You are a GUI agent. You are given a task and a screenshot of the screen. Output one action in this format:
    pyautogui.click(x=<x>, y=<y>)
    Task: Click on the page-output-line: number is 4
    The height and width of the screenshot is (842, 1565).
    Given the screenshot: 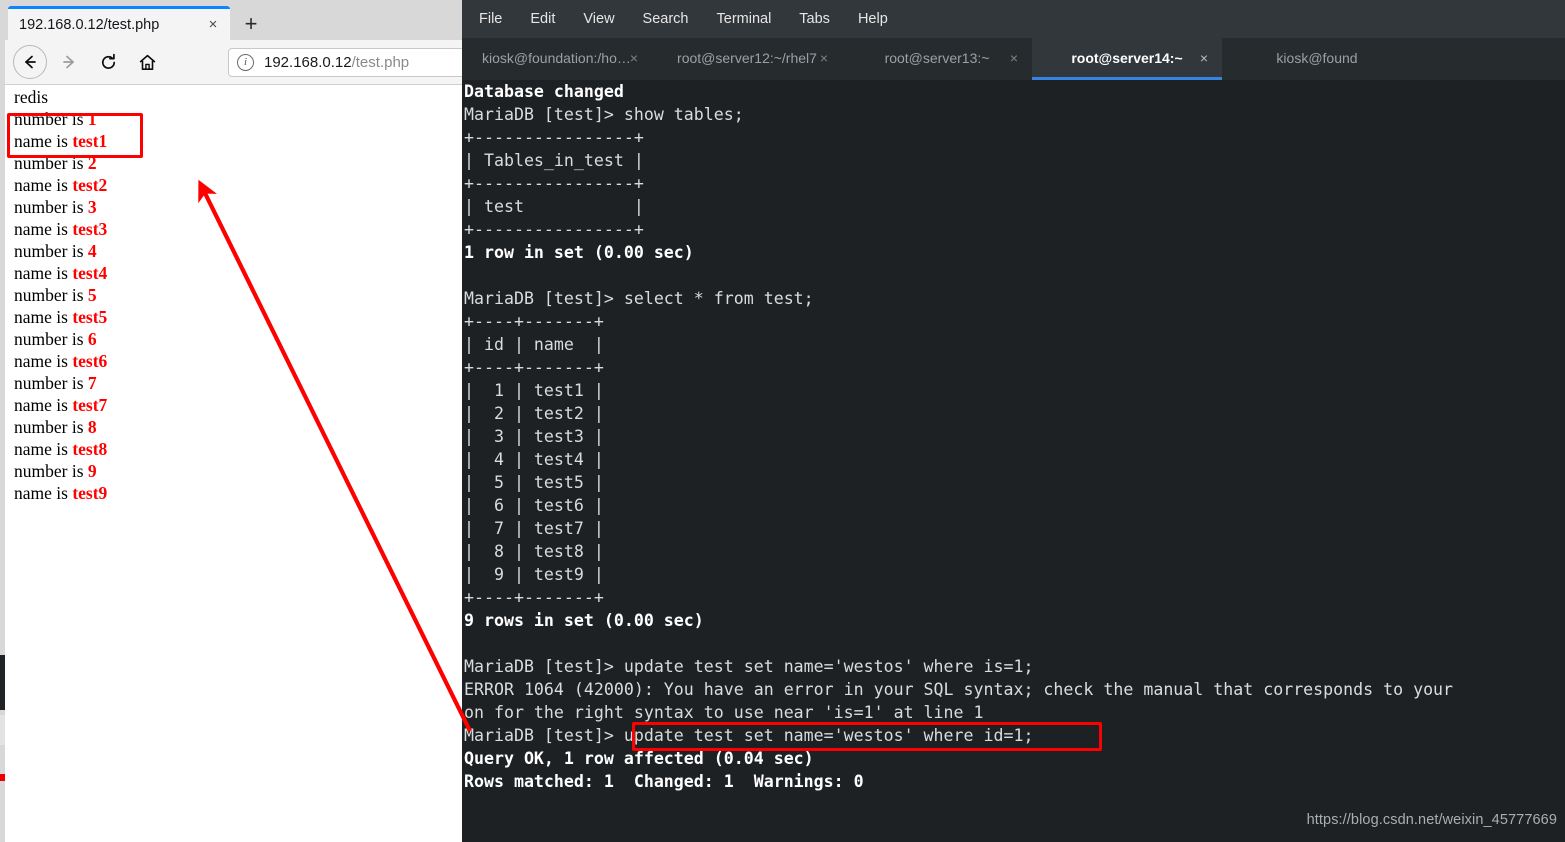 What is the action you would take?
    pyautogui.click(x=55, y=251)
    